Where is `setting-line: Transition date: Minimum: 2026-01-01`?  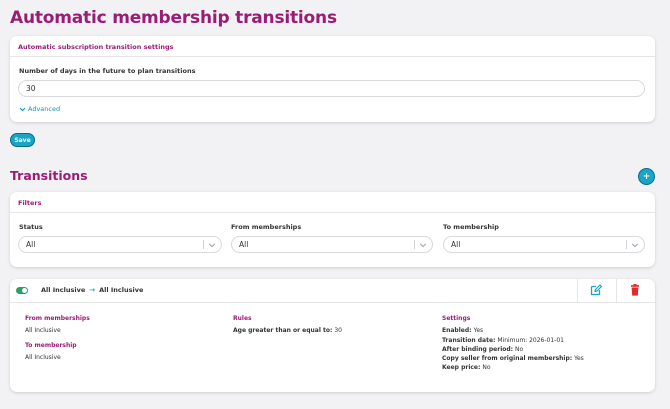 setting-line: Transition date: Minimum: 2026-01-01 is located at coordinates (503, 340).